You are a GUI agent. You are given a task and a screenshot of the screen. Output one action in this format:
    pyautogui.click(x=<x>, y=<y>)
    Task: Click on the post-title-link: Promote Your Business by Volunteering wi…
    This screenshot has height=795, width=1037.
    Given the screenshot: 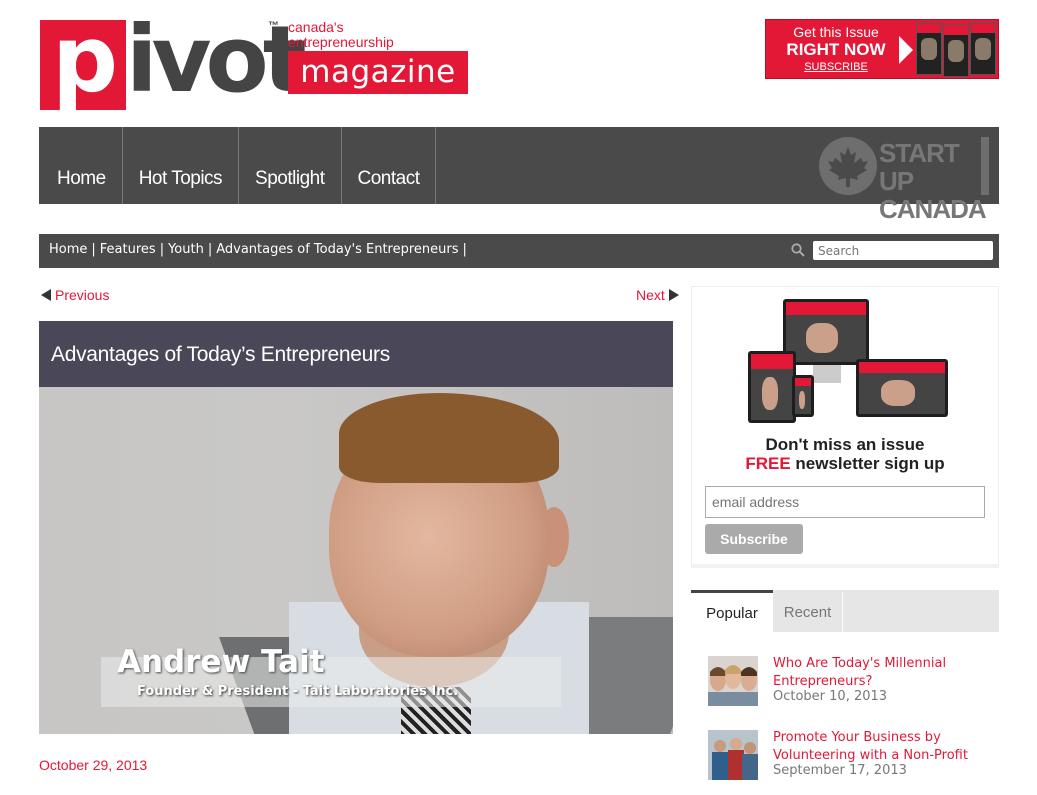 What is the action you would take?
    pyautogui.click(x=878, y=747)
    